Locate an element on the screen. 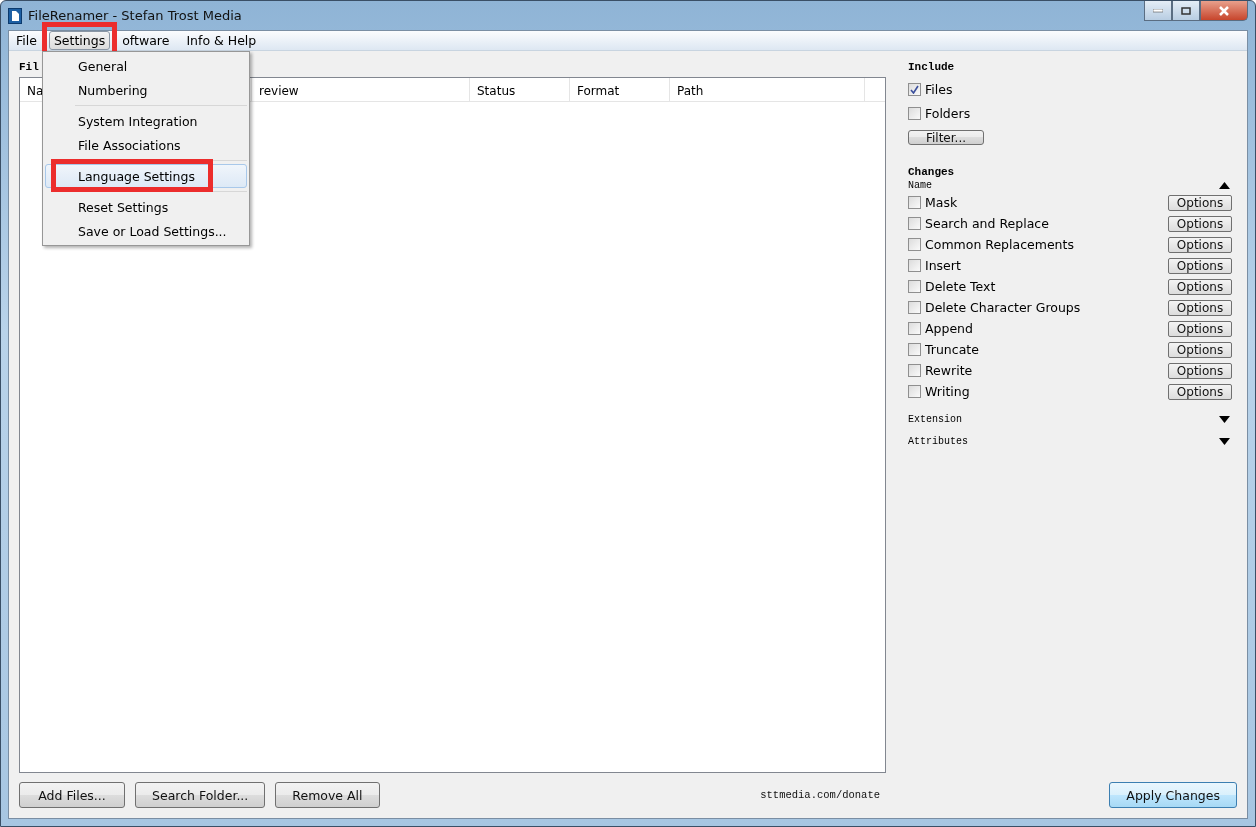 The height and width of the screenshot is (827, 1256). menu-entry: General is located at coordinates (146, 66).